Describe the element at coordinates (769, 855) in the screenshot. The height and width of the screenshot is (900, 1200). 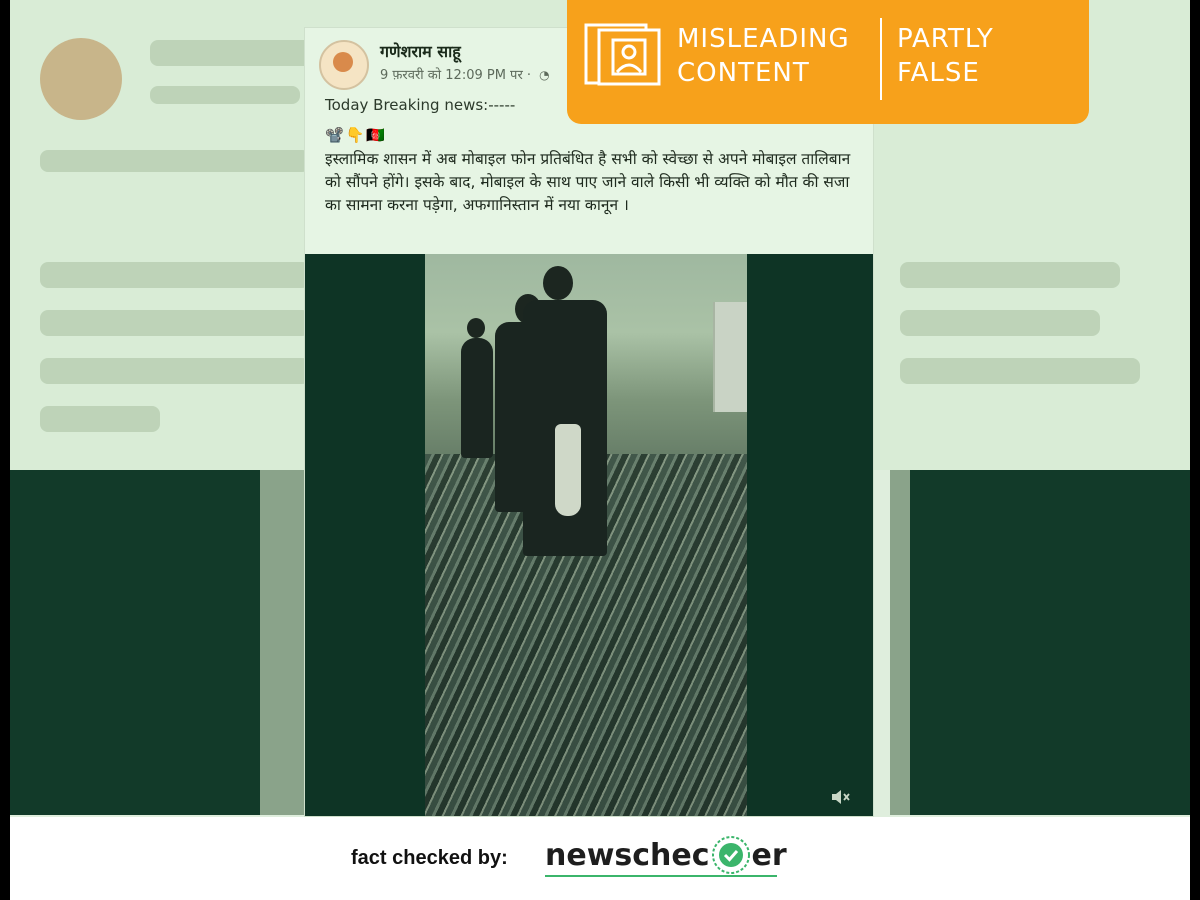
I see `logo-text-part2: er` at that location.